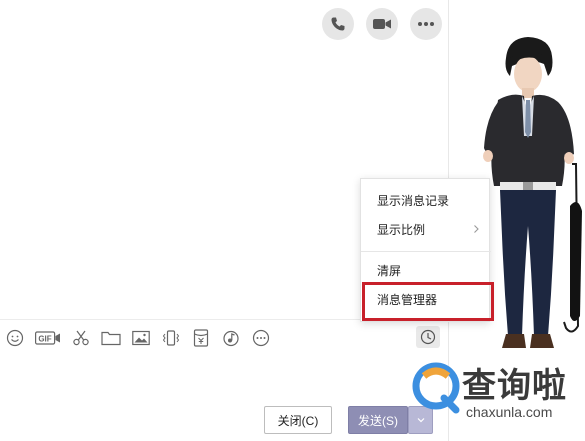  What do you see at coordinates (298, 420) in the screenshot?
I see `close-button: 关闭(C)` at bounding box center [298, 420].